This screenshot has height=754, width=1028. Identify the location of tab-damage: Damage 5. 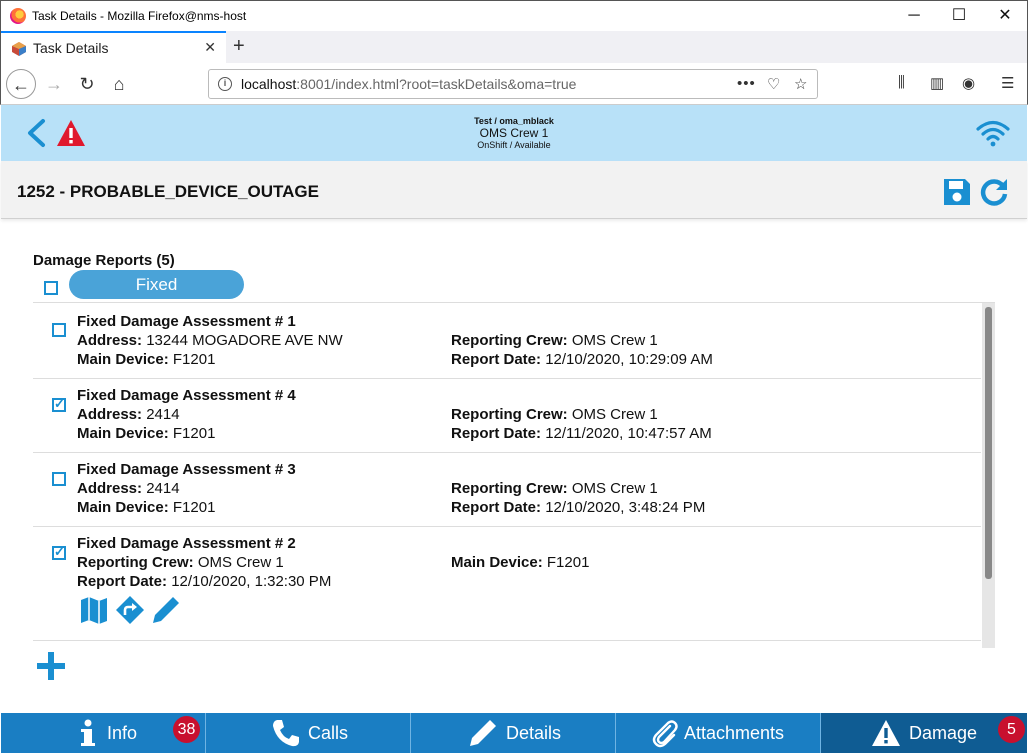
(924, 733).